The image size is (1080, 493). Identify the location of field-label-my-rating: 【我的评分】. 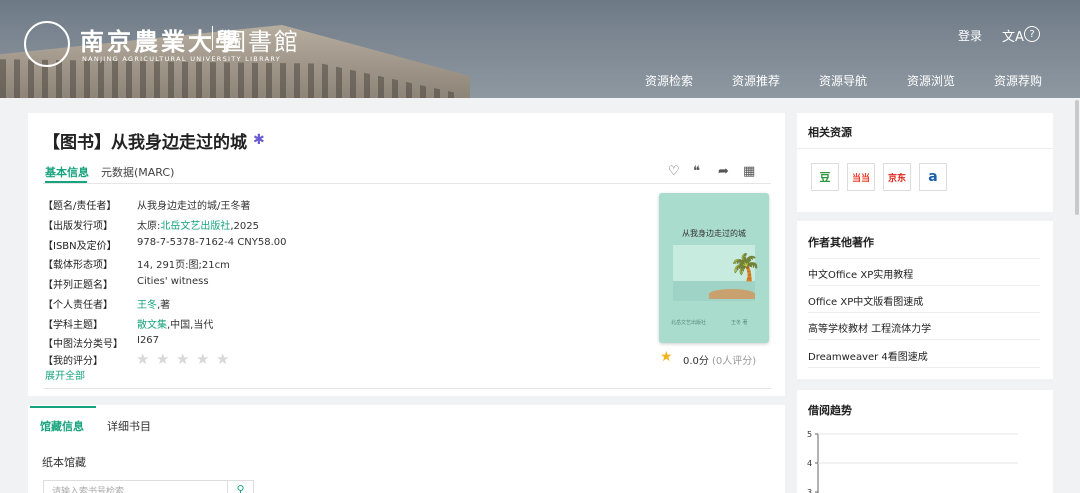
(73, 361).